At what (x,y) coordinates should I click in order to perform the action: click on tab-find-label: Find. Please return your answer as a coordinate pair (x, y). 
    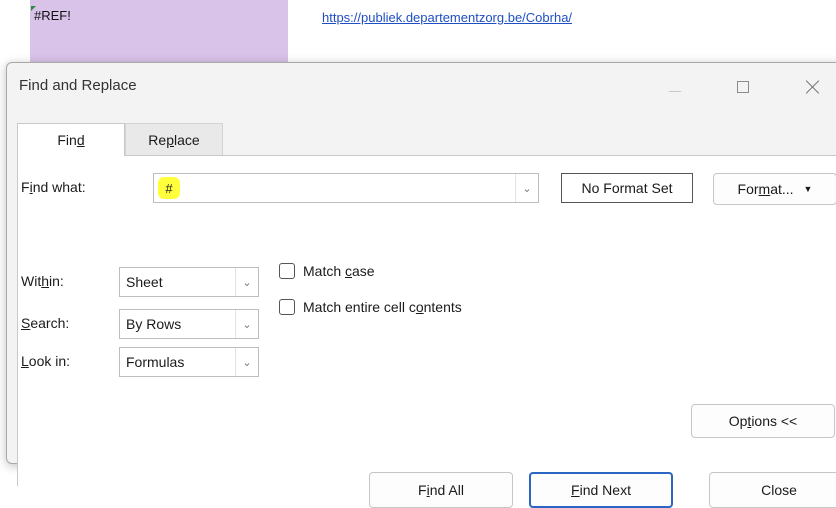
    Looking at the image, I should click on (71, 140).